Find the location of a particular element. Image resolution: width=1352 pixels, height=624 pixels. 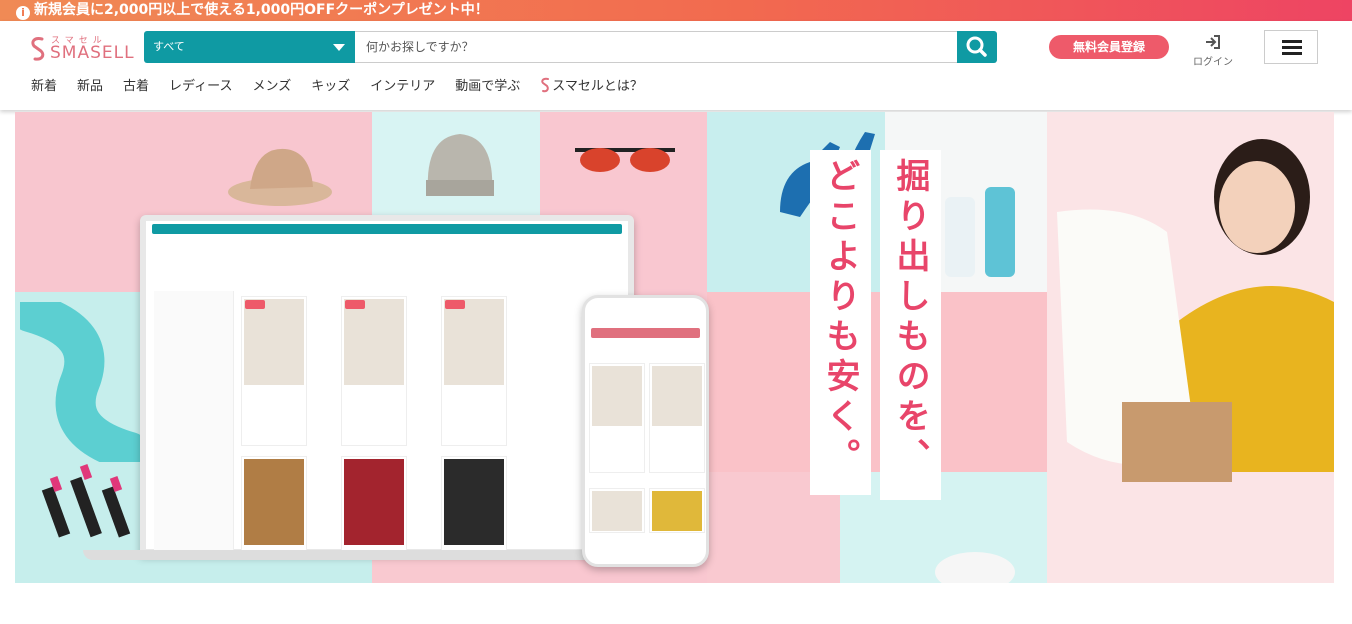

nav-item-videos: 動画で学ぶ is located at coordinates (487, 87).